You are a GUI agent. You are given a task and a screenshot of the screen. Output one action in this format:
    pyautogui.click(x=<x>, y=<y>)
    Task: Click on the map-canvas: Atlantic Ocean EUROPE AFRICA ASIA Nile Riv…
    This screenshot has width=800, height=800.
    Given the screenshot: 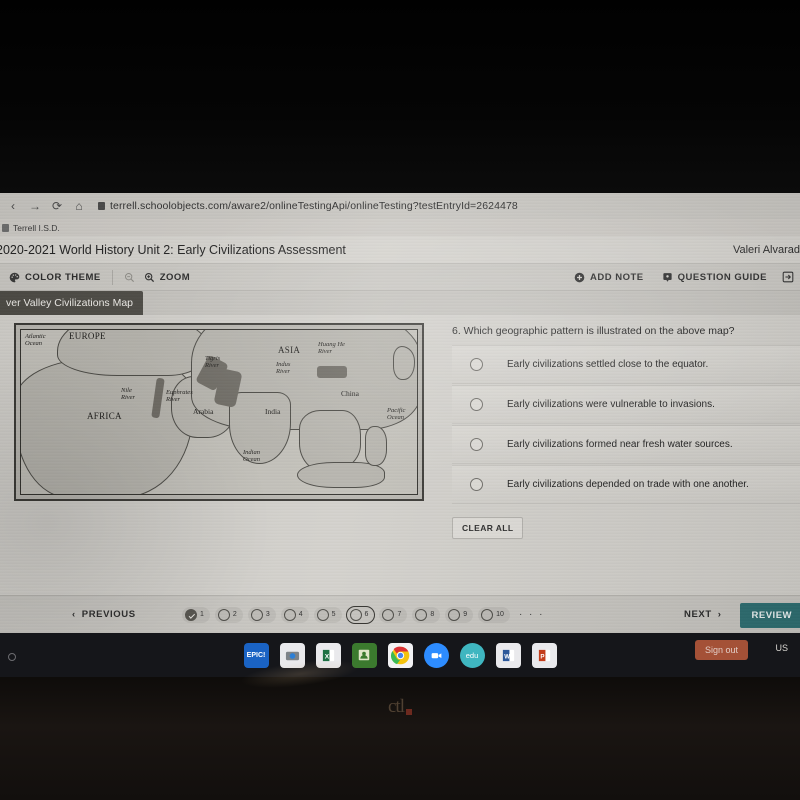 What is the action you would take?
    pyautogui.click(x=219, y=412)
    